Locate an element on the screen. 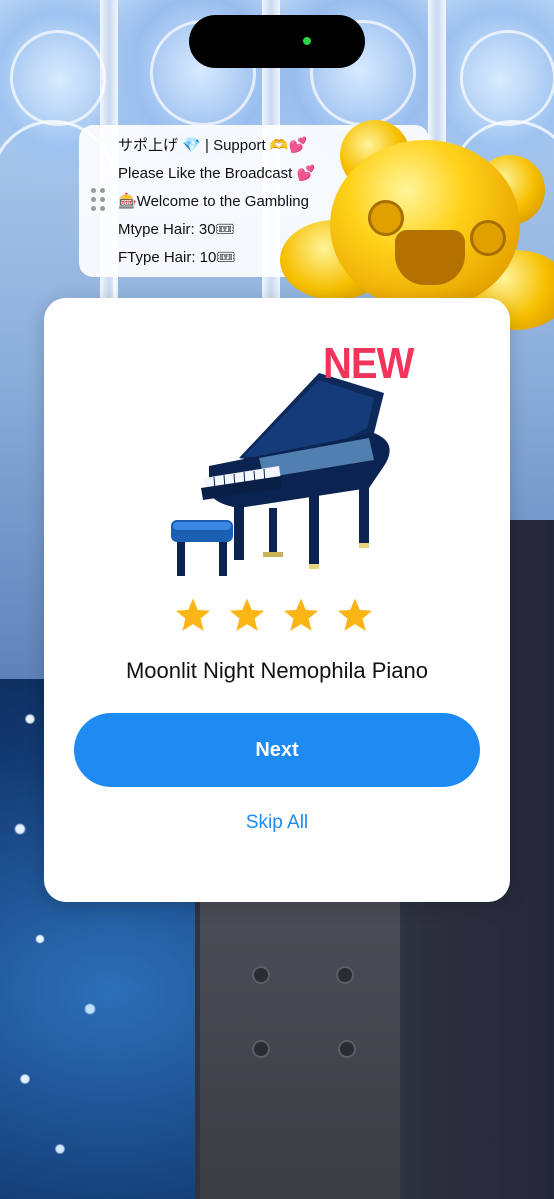 Image resolution: width=554 pixels, height=1199 pixels. rarity-stars is located at coordinates (279, 616).